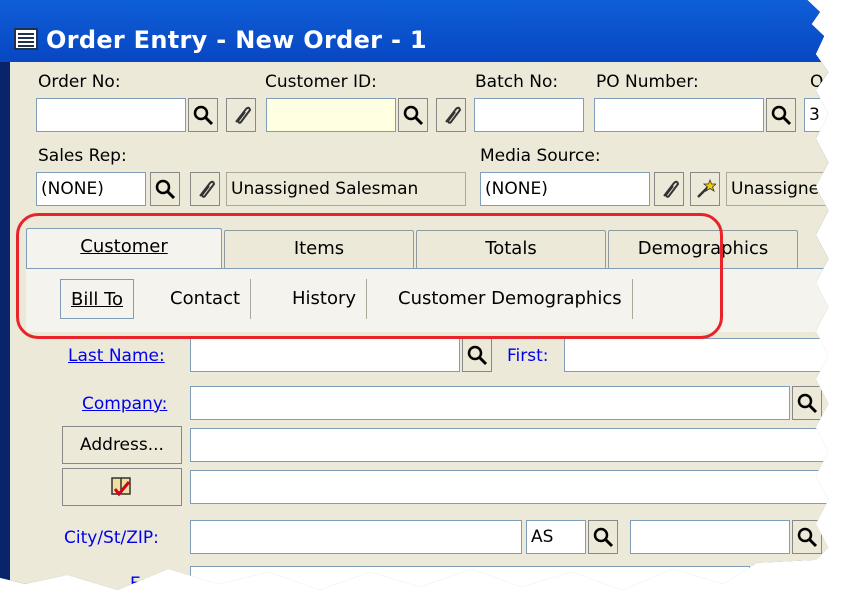 This screenshot has width=841, height=602. Describe the element at coordinates (647, 82) in the screenshot. I see `po-number-label: PO Number:` at that location.